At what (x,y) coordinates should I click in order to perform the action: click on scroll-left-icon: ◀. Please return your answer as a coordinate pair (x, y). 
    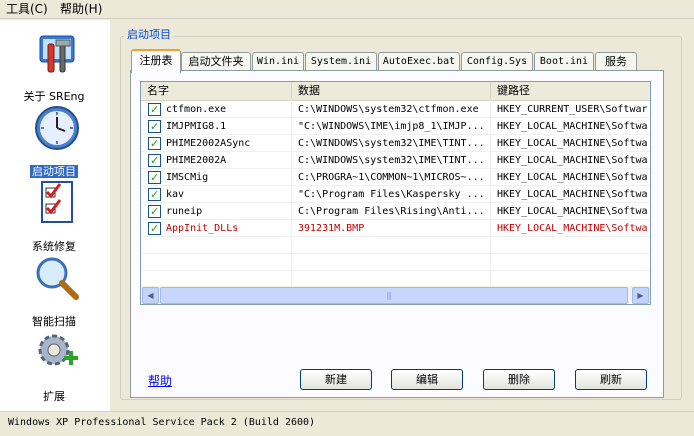
    Looking at the image, I should click on (150, 295).